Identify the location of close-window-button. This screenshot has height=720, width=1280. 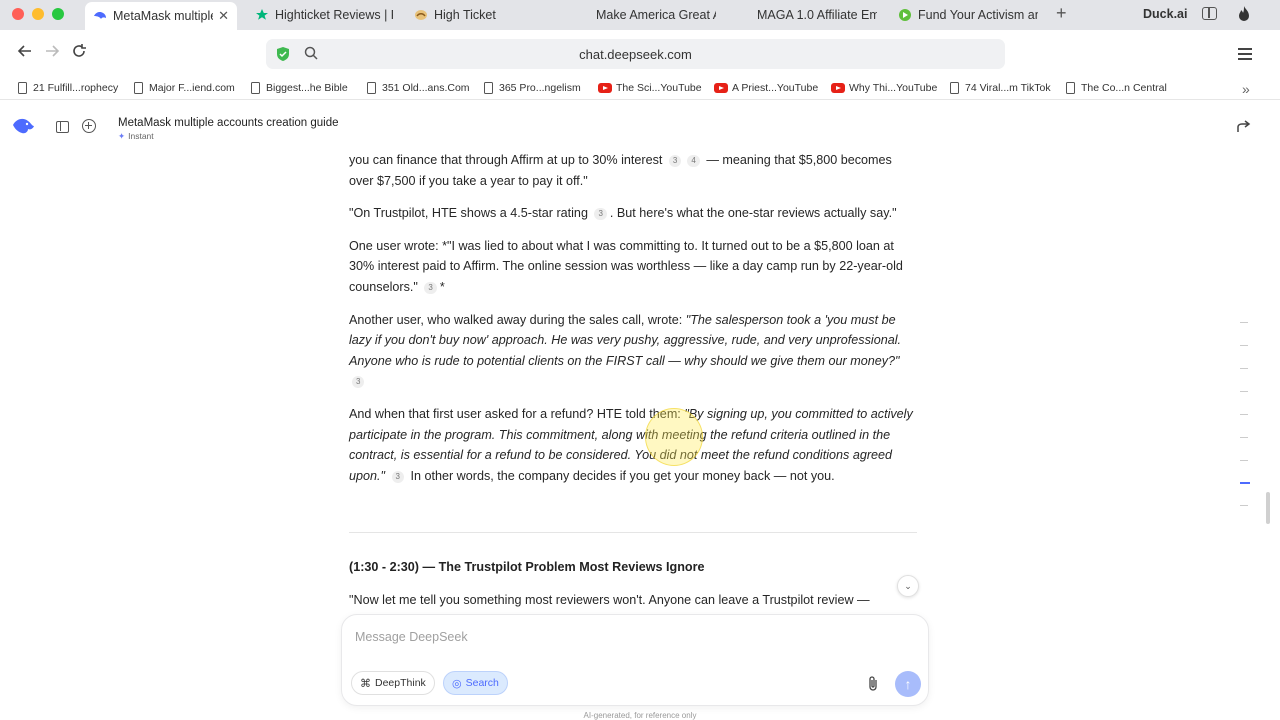
(18, 14).